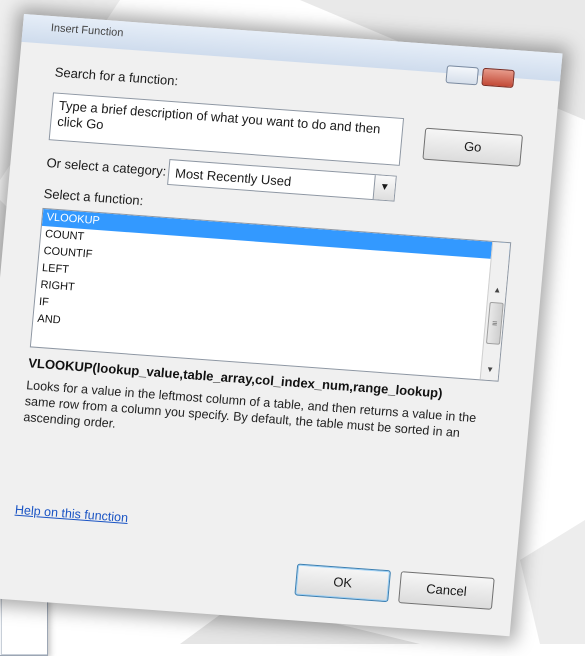 Image resolution: width=585 pixels, height=656 pixels. I want to click on ok-button: OK, so click(343, 583).